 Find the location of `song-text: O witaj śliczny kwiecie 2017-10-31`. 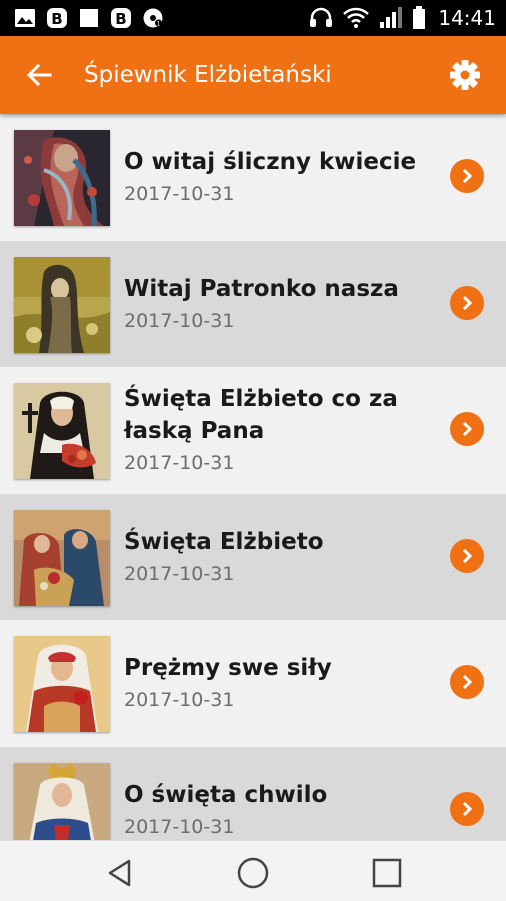

song-text: O witaj śliczny kwiecie 2017-10-31 is located at coordinates (274, 177).